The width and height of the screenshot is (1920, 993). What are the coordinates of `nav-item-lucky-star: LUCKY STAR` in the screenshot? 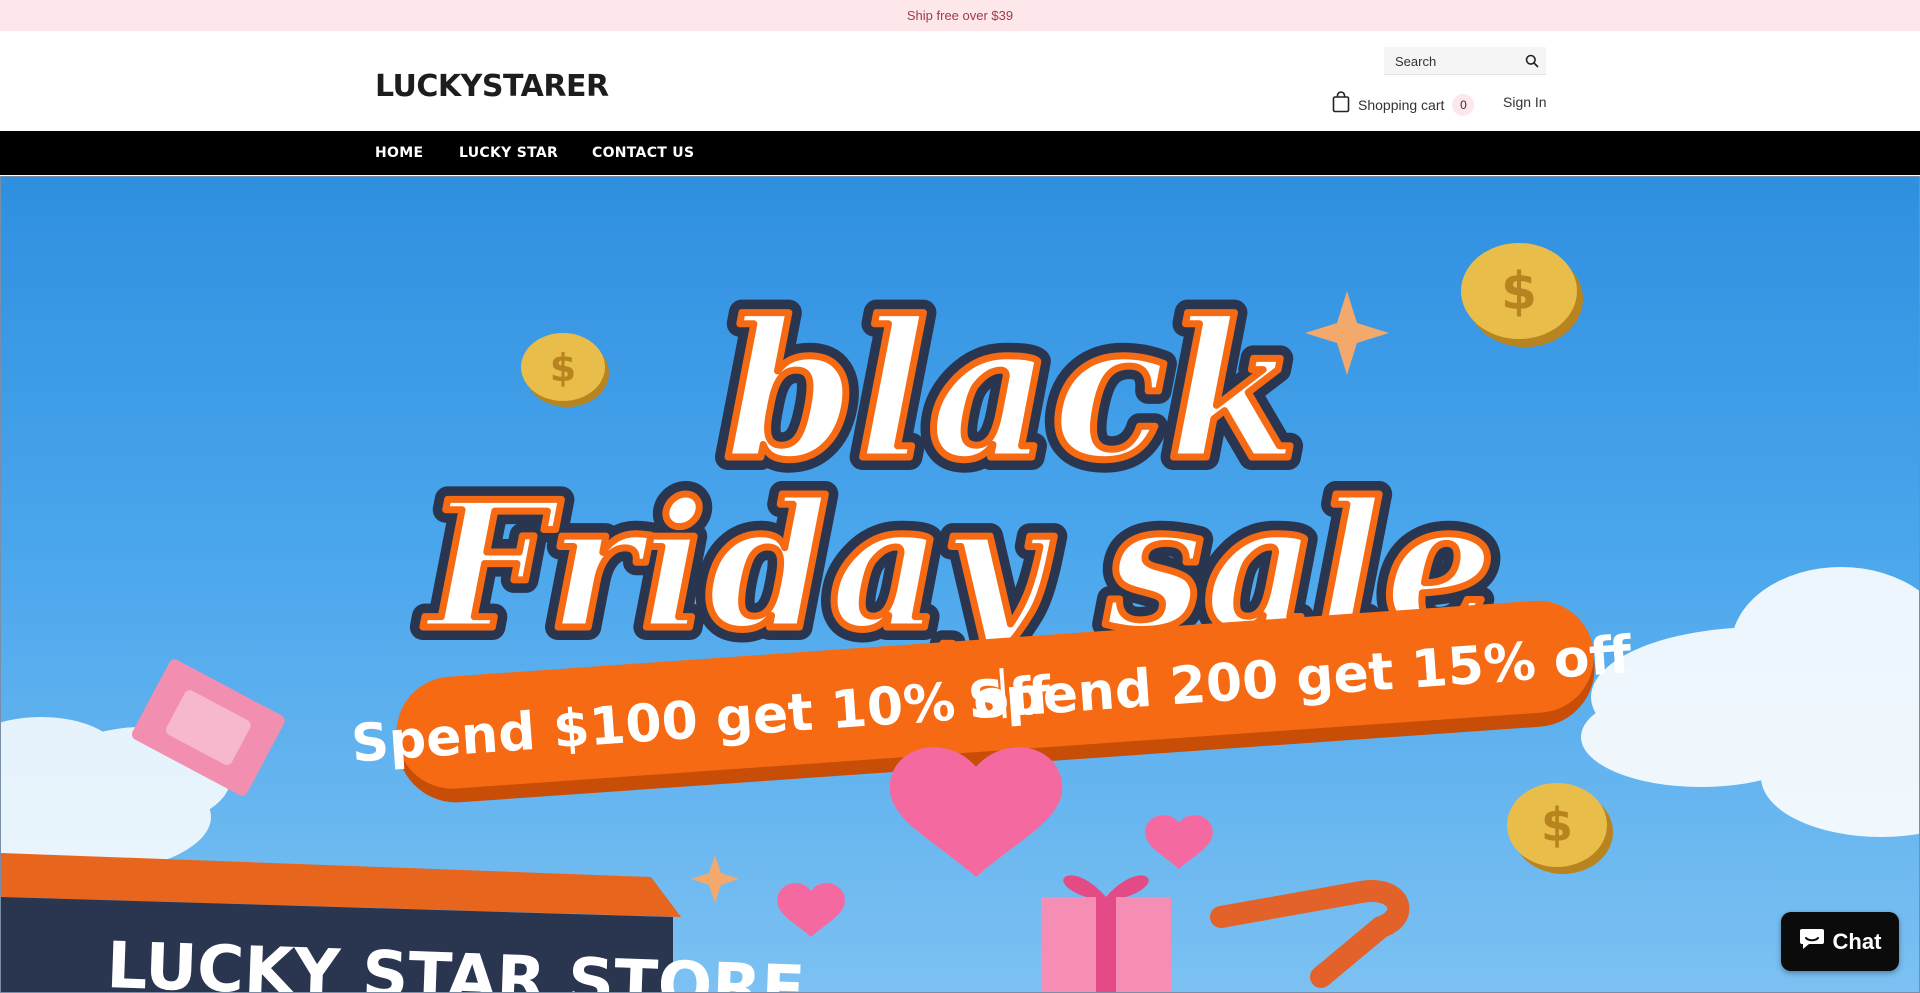 It's located at (508, 153).